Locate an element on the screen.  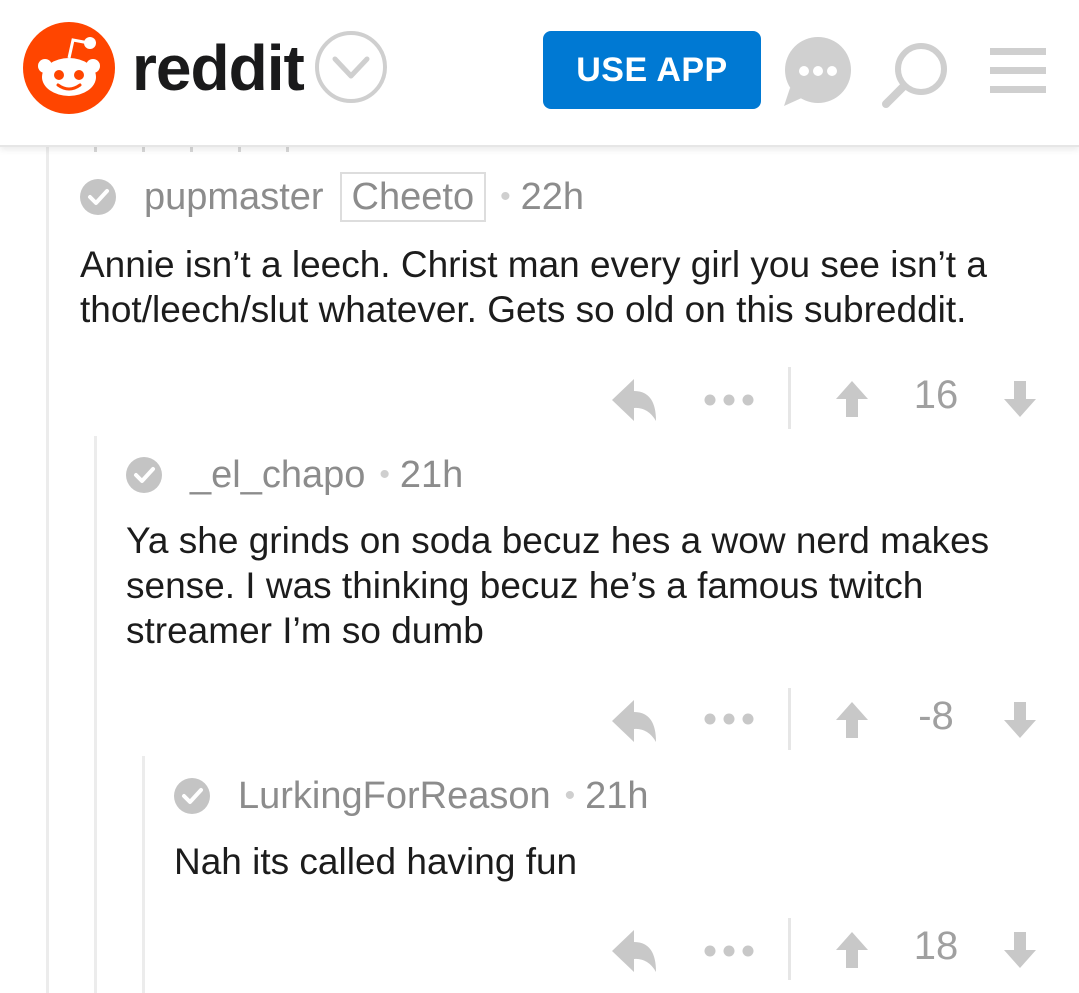
comment-meta: _el_chapo • 21h is located at coordinates (294, 475).